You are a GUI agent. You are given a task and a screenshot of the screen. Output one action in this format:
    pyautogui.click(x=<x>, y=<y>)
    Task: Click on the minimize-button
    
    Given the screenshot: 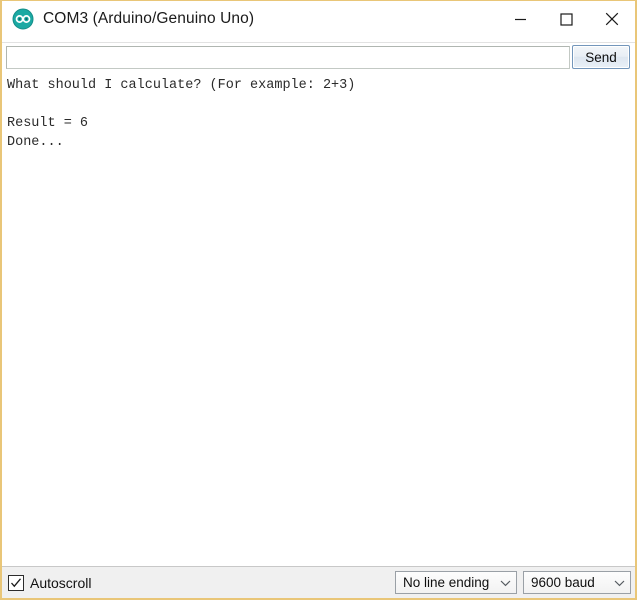 What is the action you would take?
    pyautogui.click(x=520, y=19)
    